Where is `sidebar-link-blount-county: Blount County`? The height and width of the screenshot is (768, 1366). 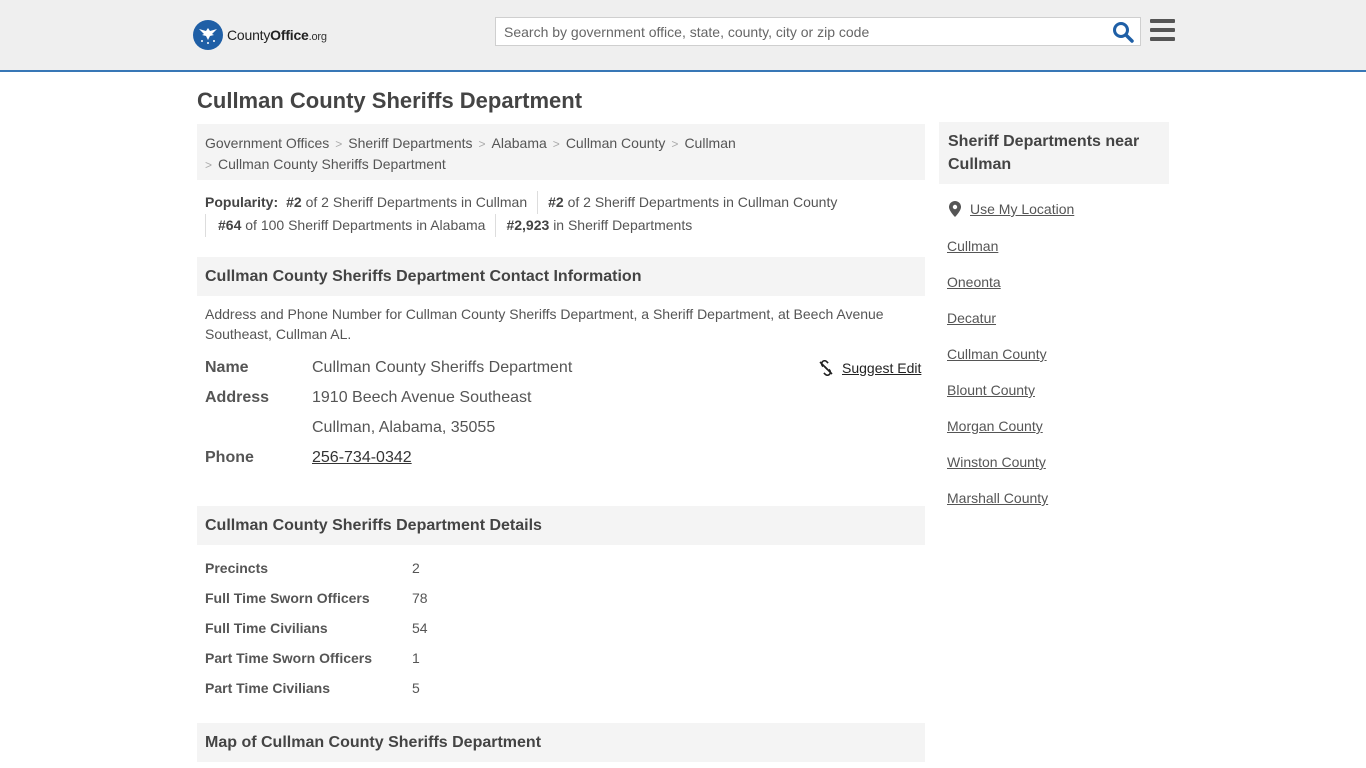
sidebar-link-blount-county: Blount County is located at coordinates (991, 390).